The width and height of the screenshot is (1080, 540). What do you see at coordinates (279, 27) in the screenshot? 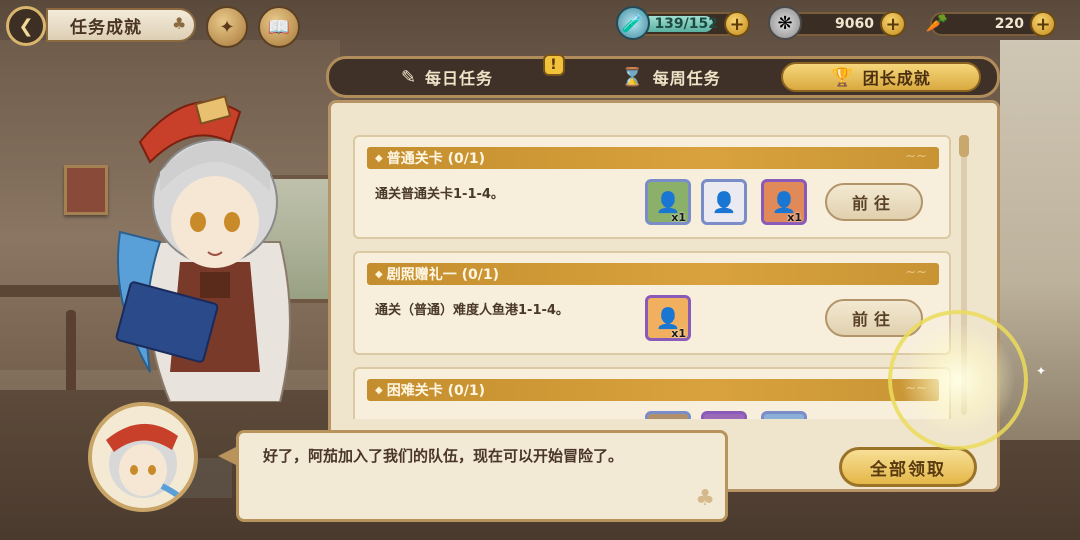
I see `book-icon: 📖` at bounding box center [279, 27].